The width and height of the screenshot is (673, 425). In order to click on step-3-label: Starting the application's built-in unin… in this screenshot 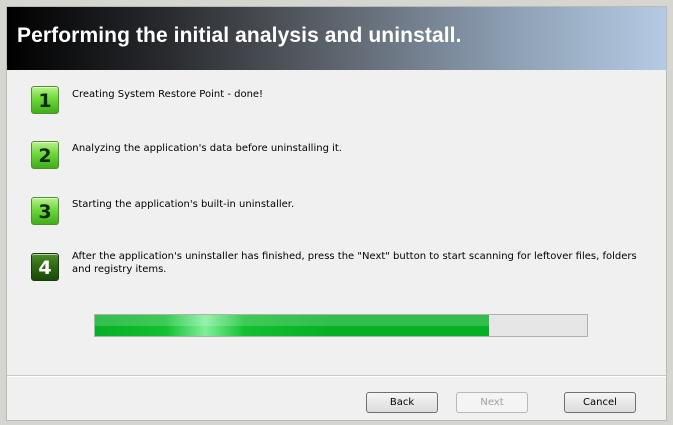, I will do `click(183, 204)`.